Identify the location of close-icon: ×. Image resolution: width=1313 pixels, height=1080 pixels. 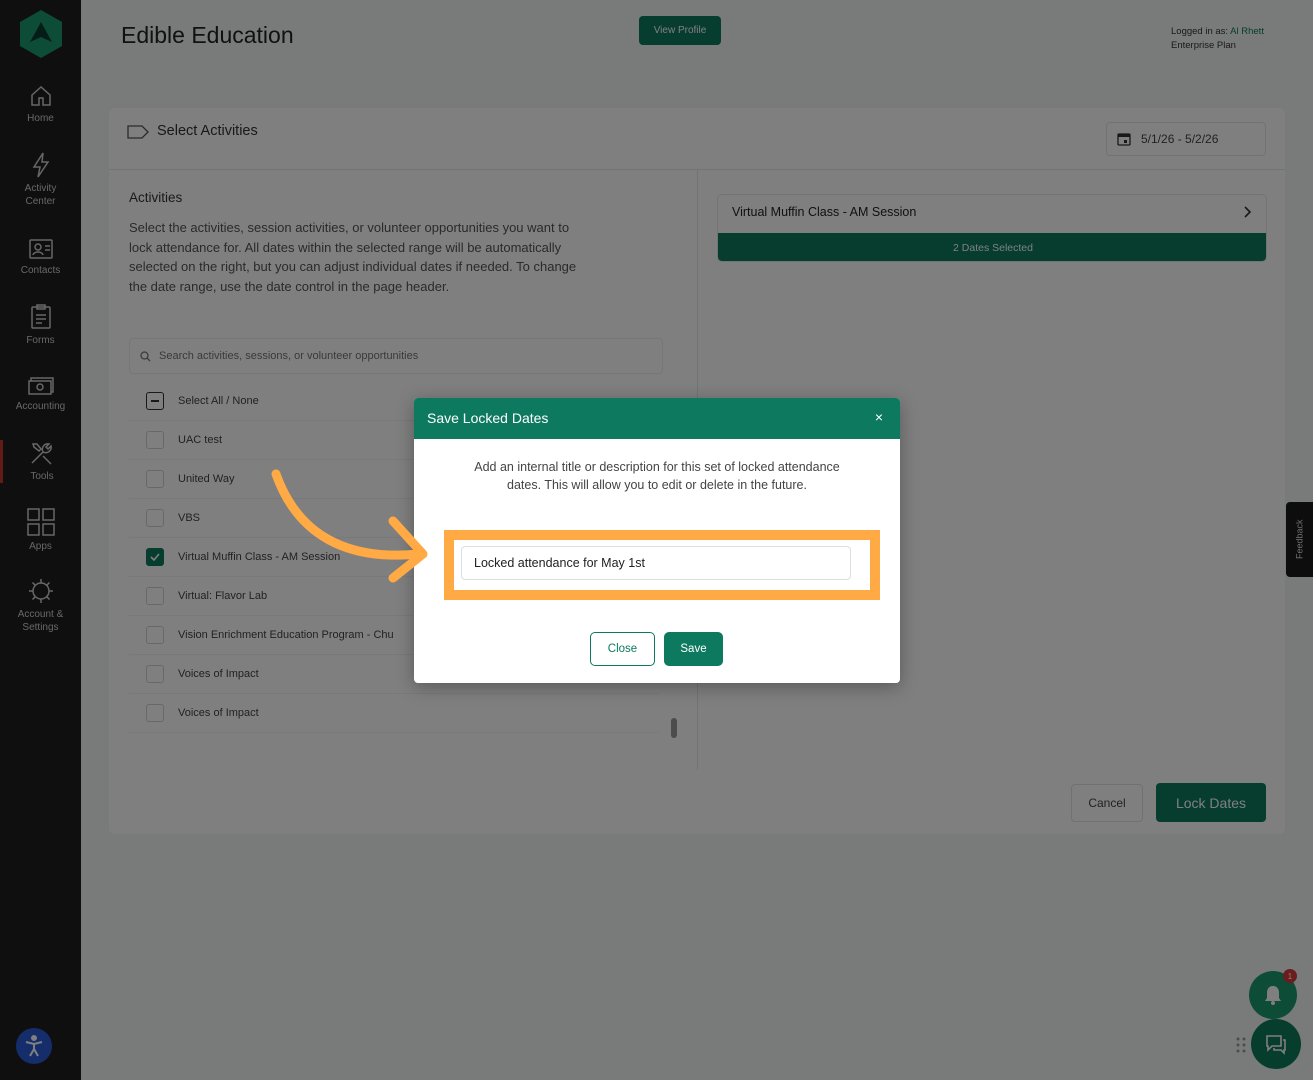
(879, 417).